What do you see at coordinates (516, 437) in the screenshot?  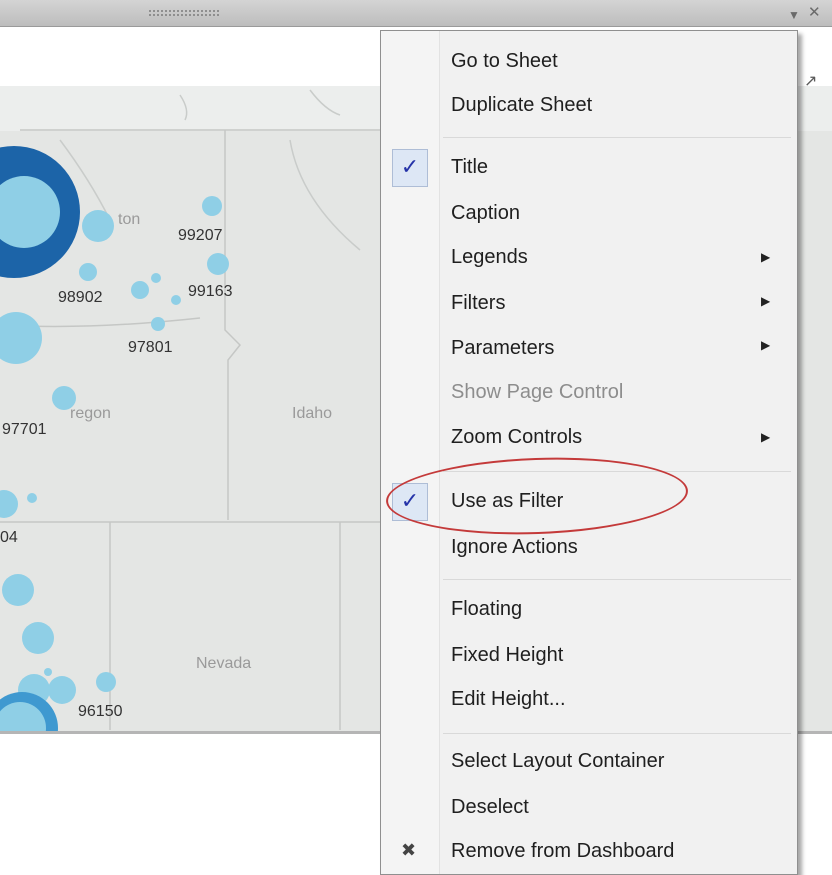 I see `menu-item-zoom-controls: Zoom Controls` at bounding box center [516, 437].